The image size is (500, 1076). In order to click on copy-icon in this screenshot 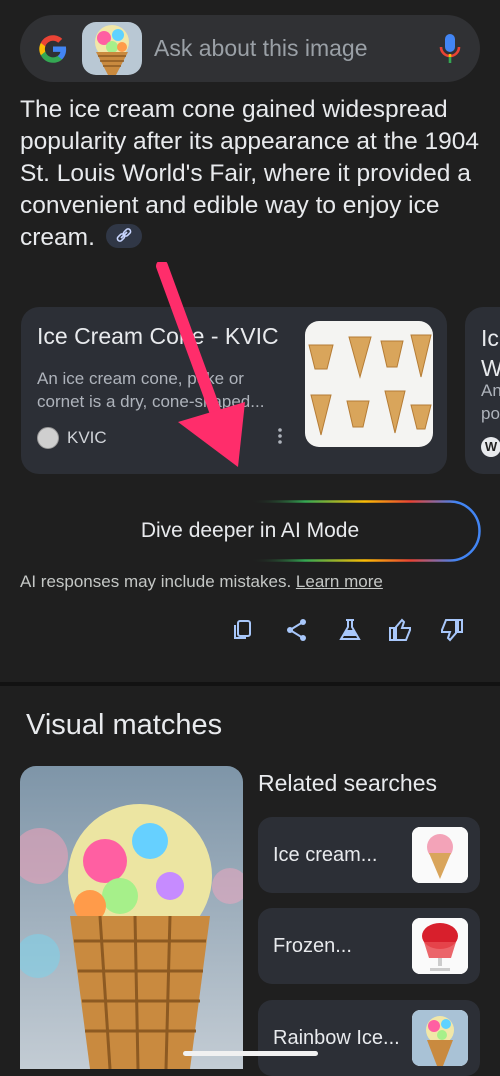, I will do `click(243, 630)`.